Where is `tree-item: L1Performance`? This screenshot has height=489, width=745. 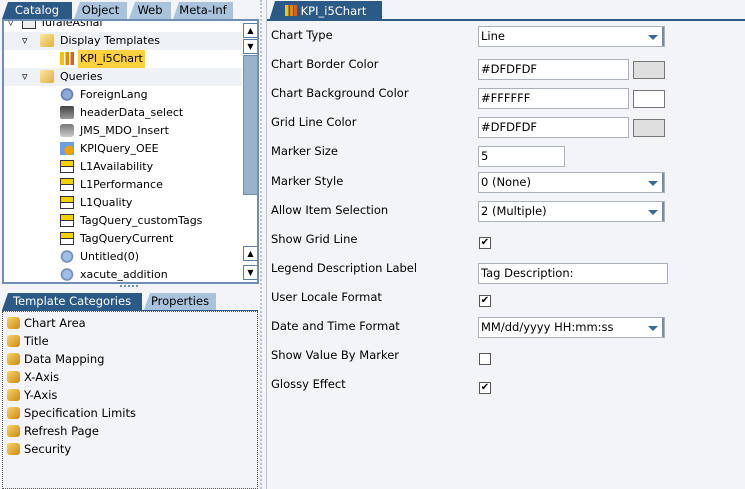
tree-item: L1Performance is located at coordinates (123, 185).